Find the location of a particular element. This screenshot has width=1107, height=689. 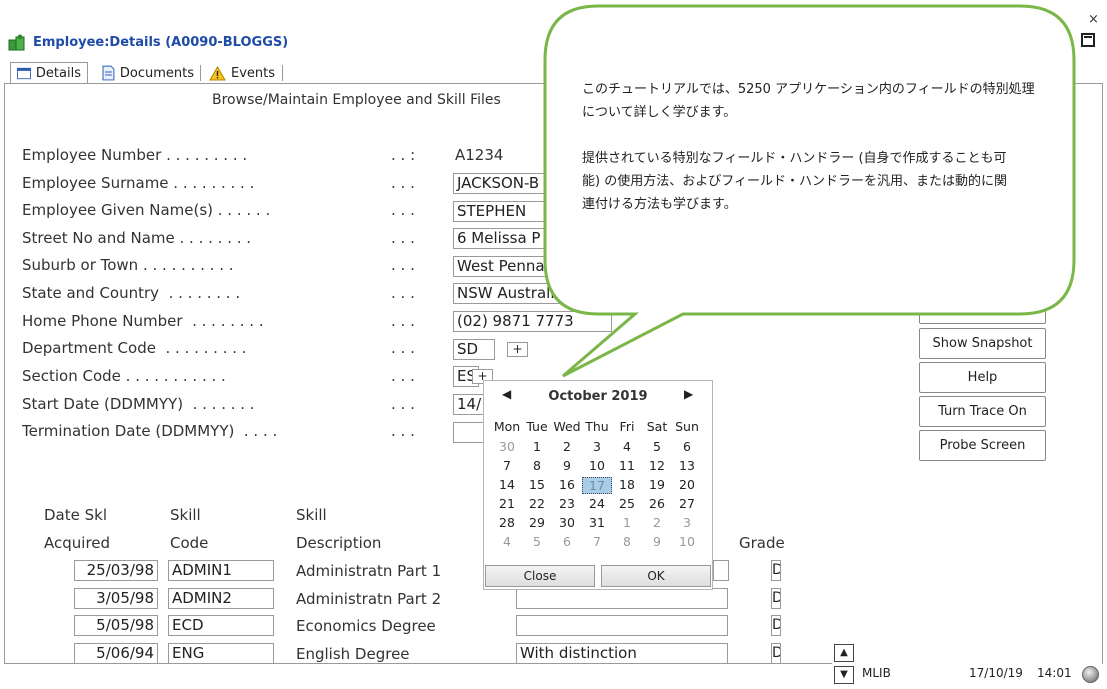

tab-documents: Documents is located at coordinates (148, 73).